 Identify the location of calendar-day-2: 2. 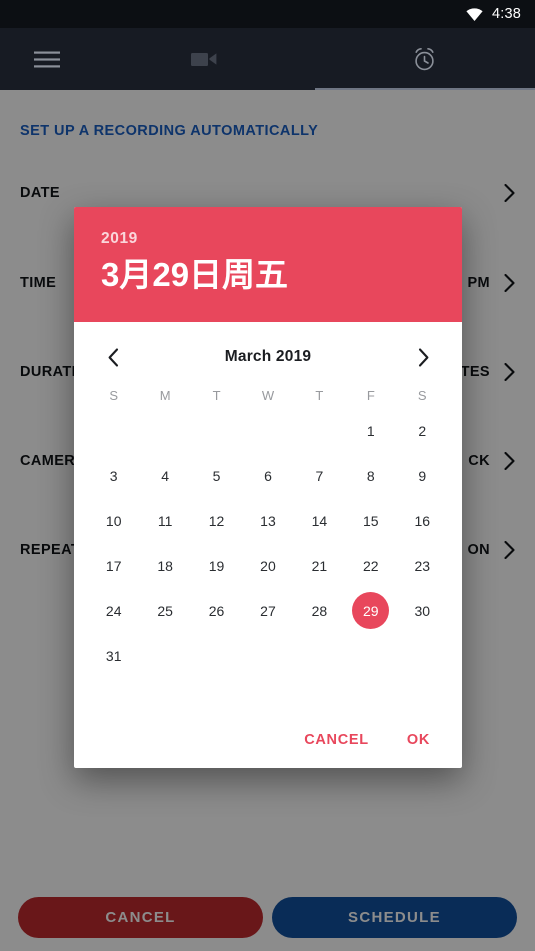
(422, 430).